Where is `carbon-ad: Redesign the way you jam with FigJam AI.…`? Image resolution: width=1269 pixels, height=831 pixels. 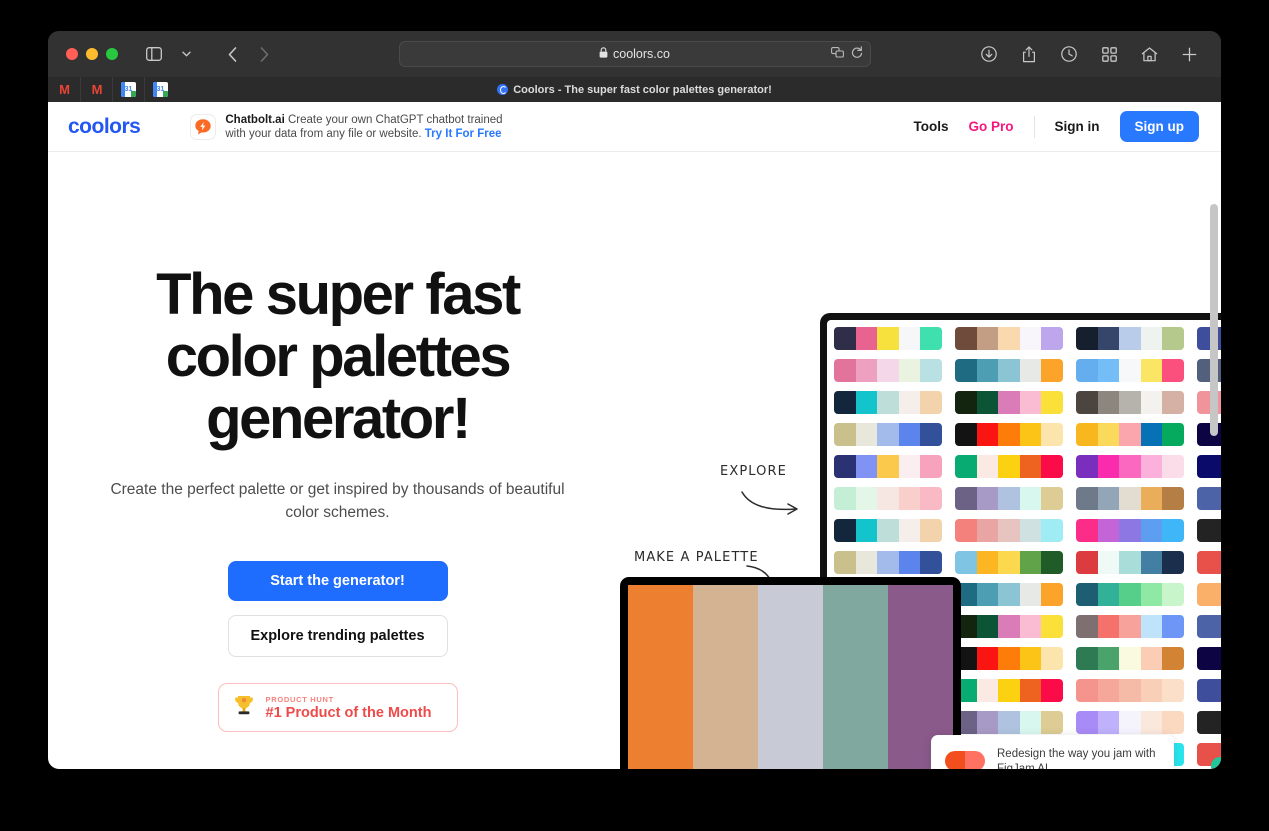
carbon-ad: Redesign the way you jam with FigJam AI.… is located at coordinates (1052, 752).